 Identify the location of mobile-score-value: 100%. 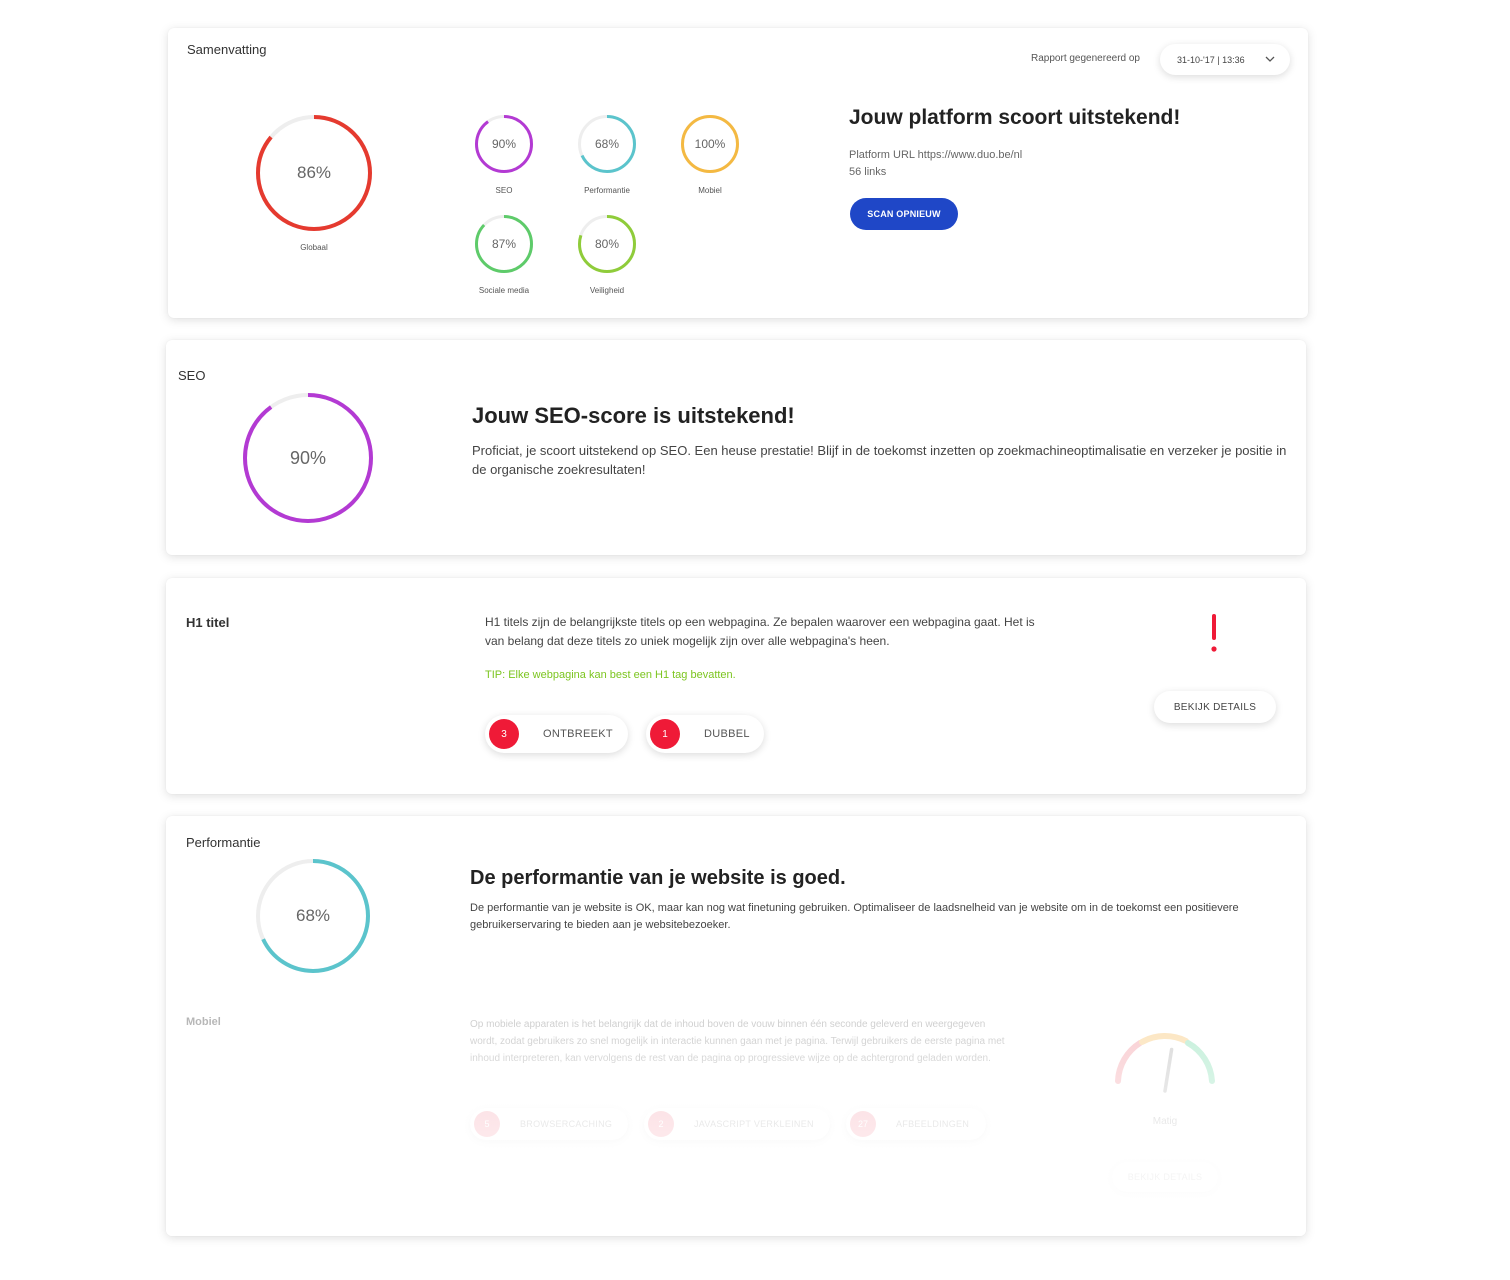
(710, 144).